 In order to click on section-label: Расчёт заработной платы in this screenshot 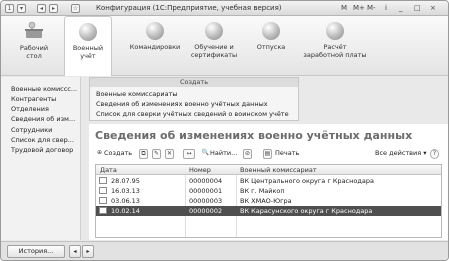, I will do `click(335, 51)`.